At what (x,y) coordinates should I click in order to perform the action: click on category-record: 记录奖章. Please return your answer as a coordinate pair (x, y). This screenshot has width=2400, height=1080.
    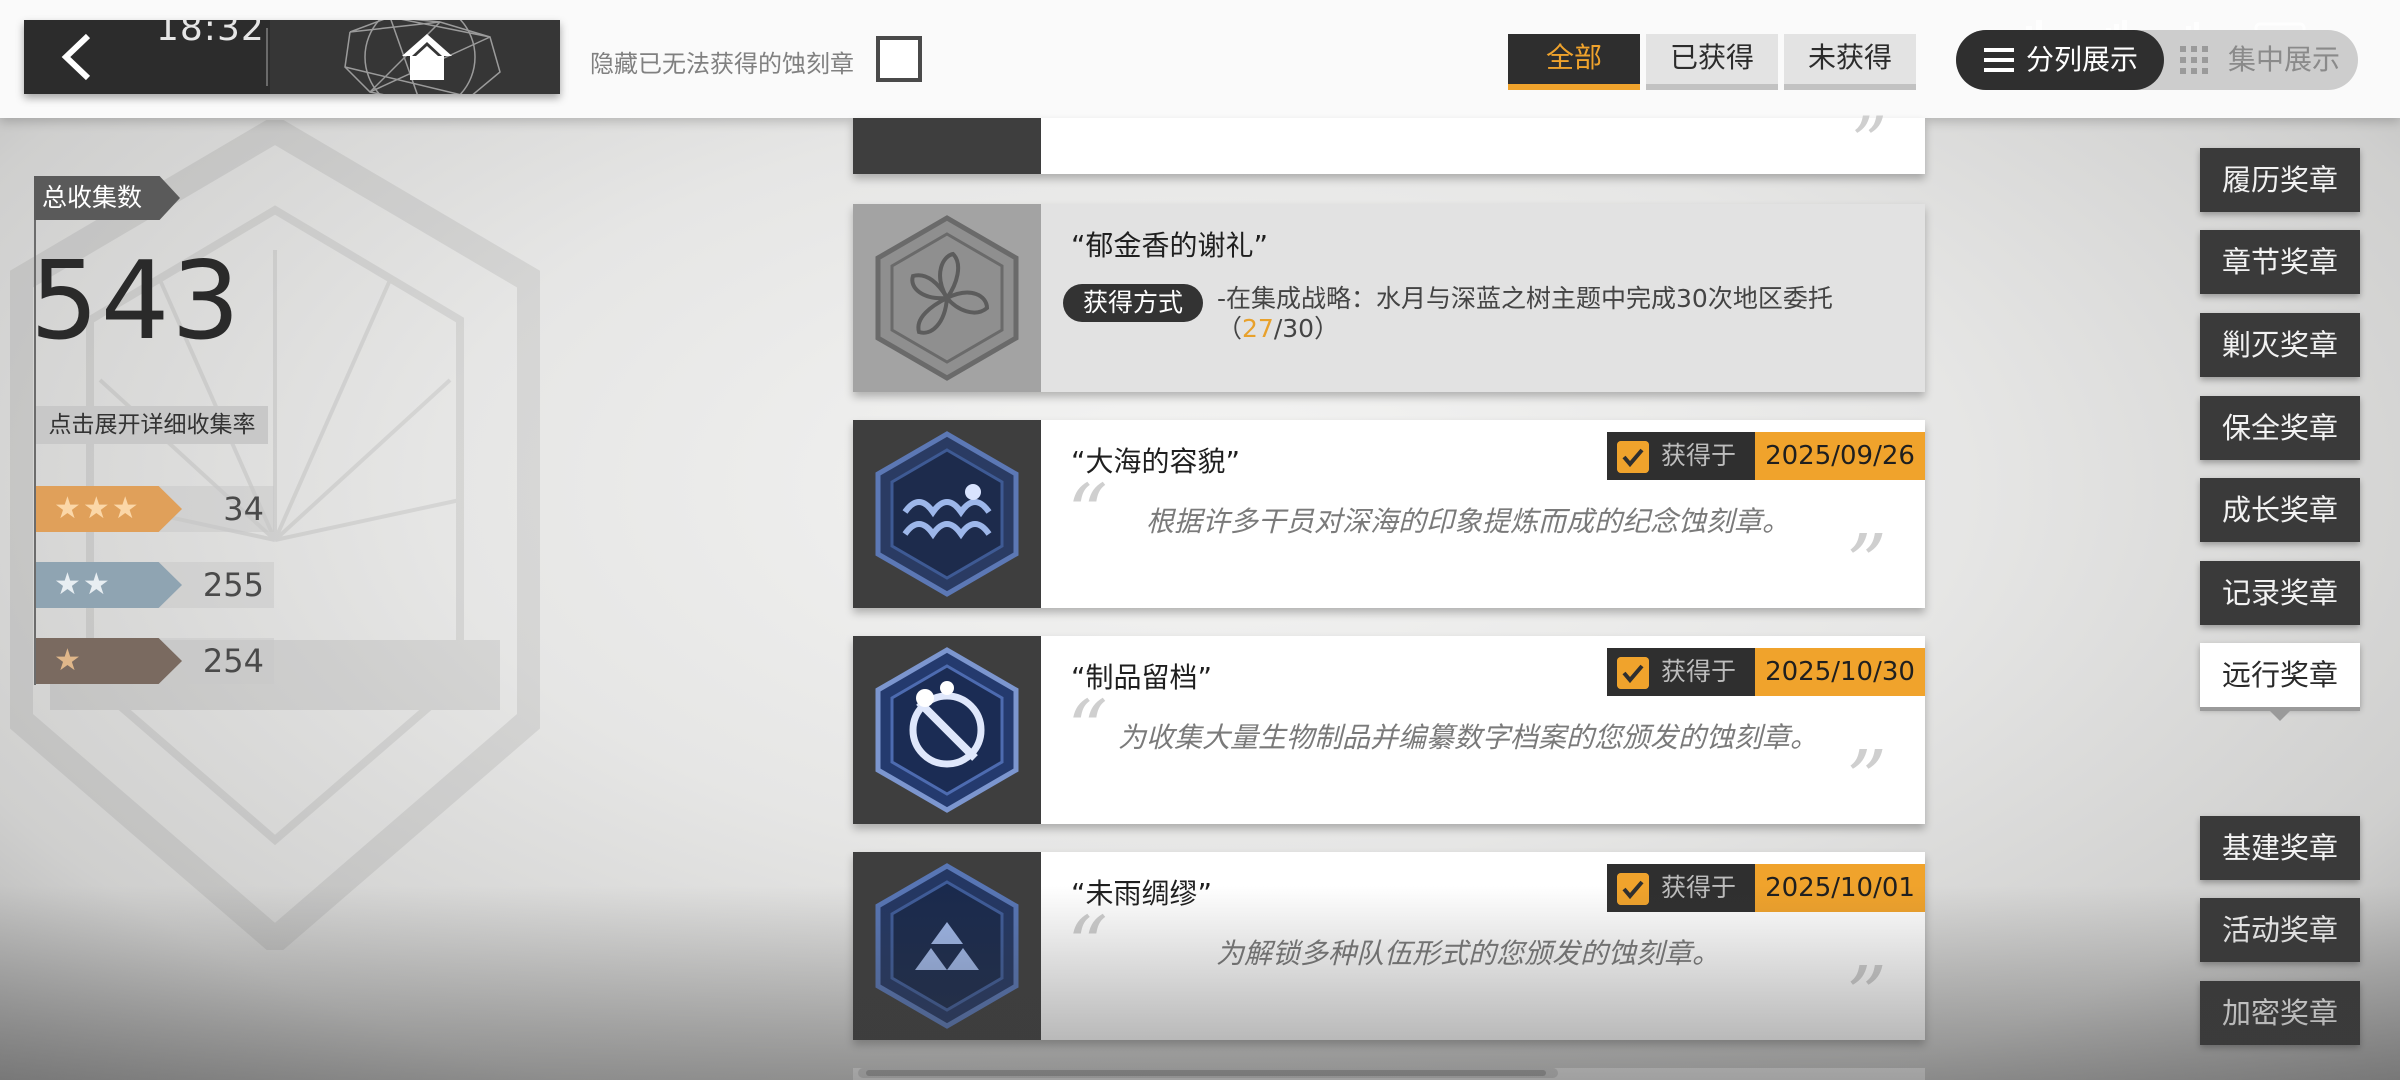
    Looking at the image, I should click on (2280, 593).